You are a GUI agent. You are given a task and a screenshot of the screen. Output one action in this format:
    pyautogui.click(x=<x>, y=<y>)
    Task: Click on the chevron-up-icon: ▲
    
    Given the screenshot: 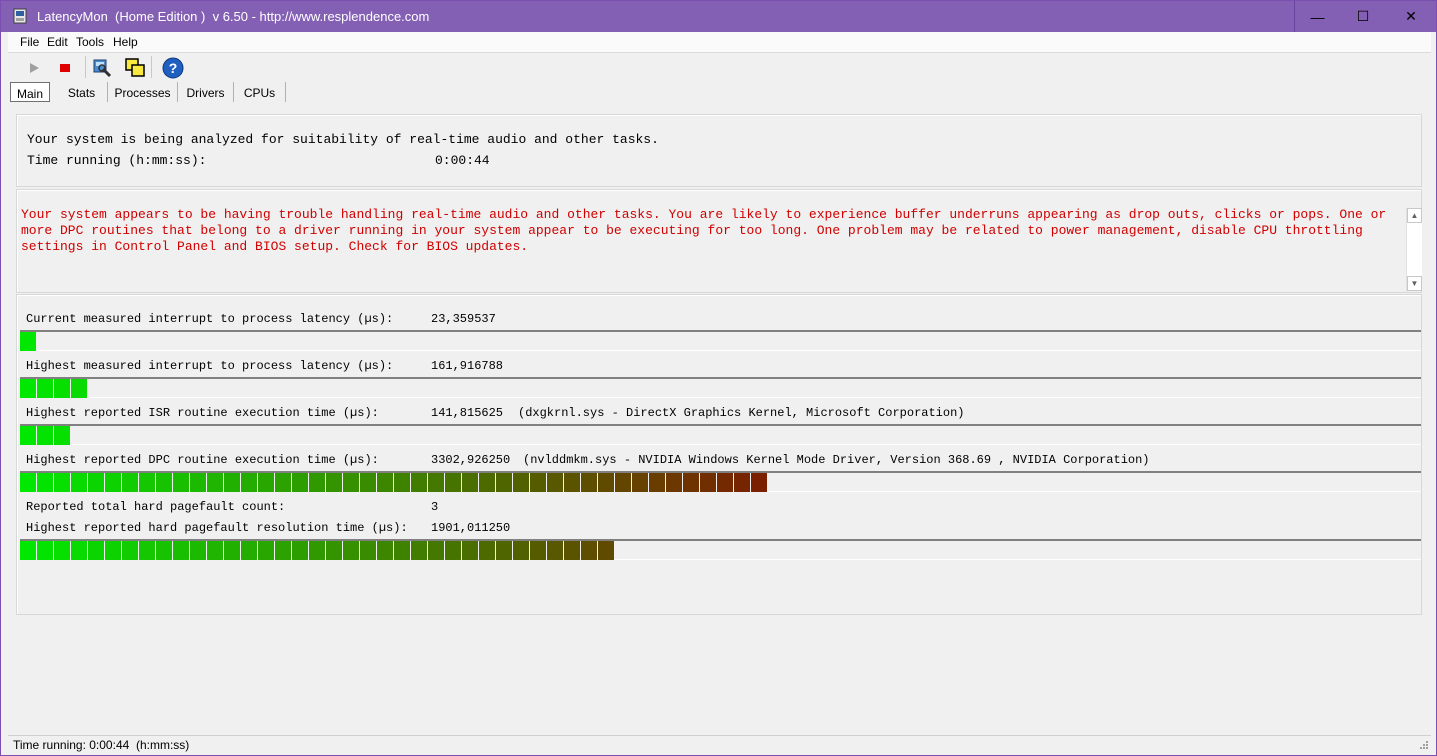 What is the action you would take?
    pyautogui.click(x=1414, y=215)
    